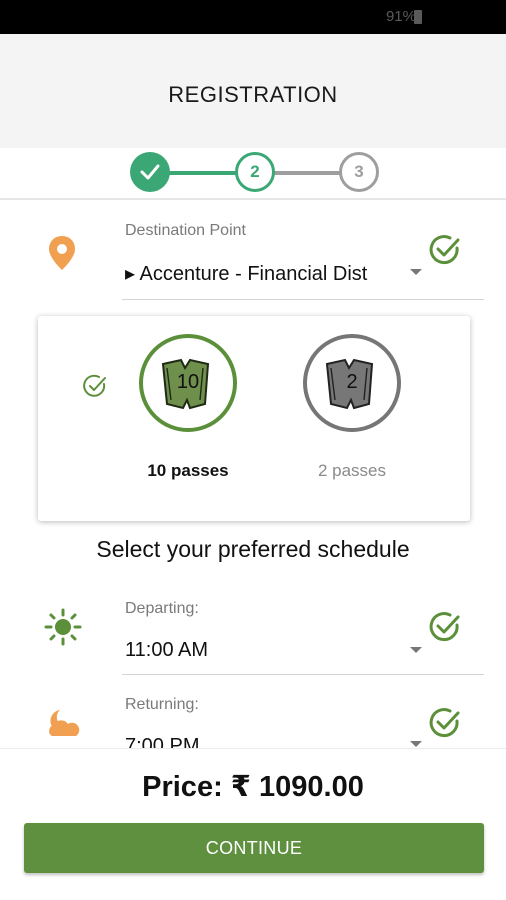  I want to click on stepper-line-pending, so click(308, 173).